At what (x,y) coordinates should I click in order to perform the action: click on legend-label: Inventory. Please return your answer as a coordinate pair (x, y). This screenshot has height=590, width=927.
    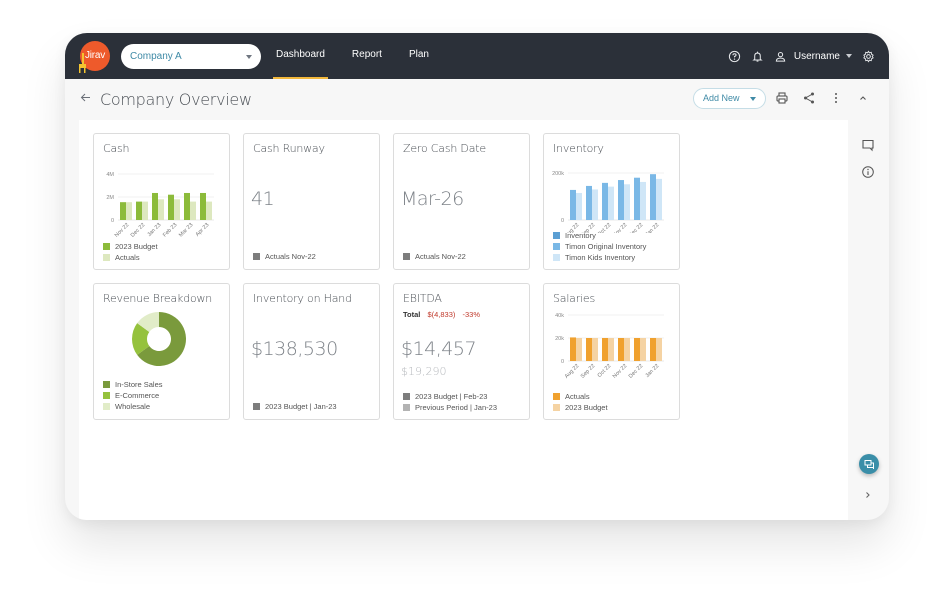
    Looking at the image, I should click on (580, 235).